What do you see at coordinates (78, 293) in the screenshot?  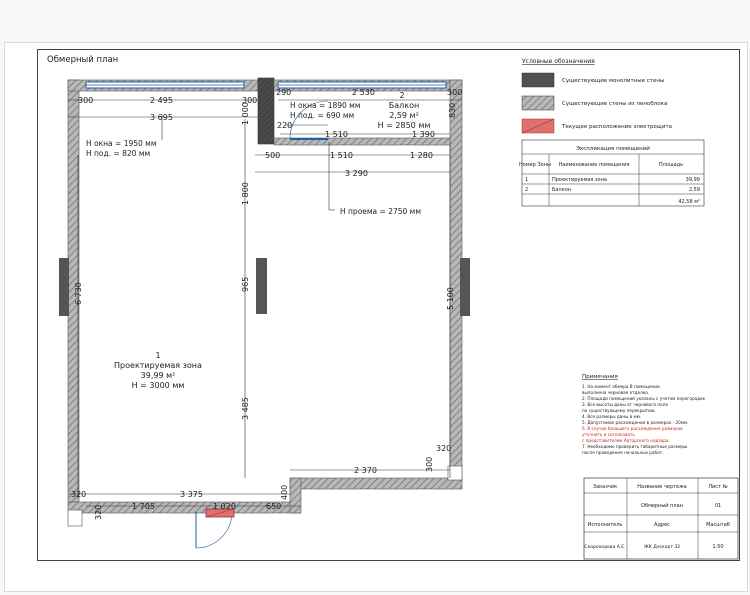 I see `dim-6730: 6 730` at bounding box center [78, 293].